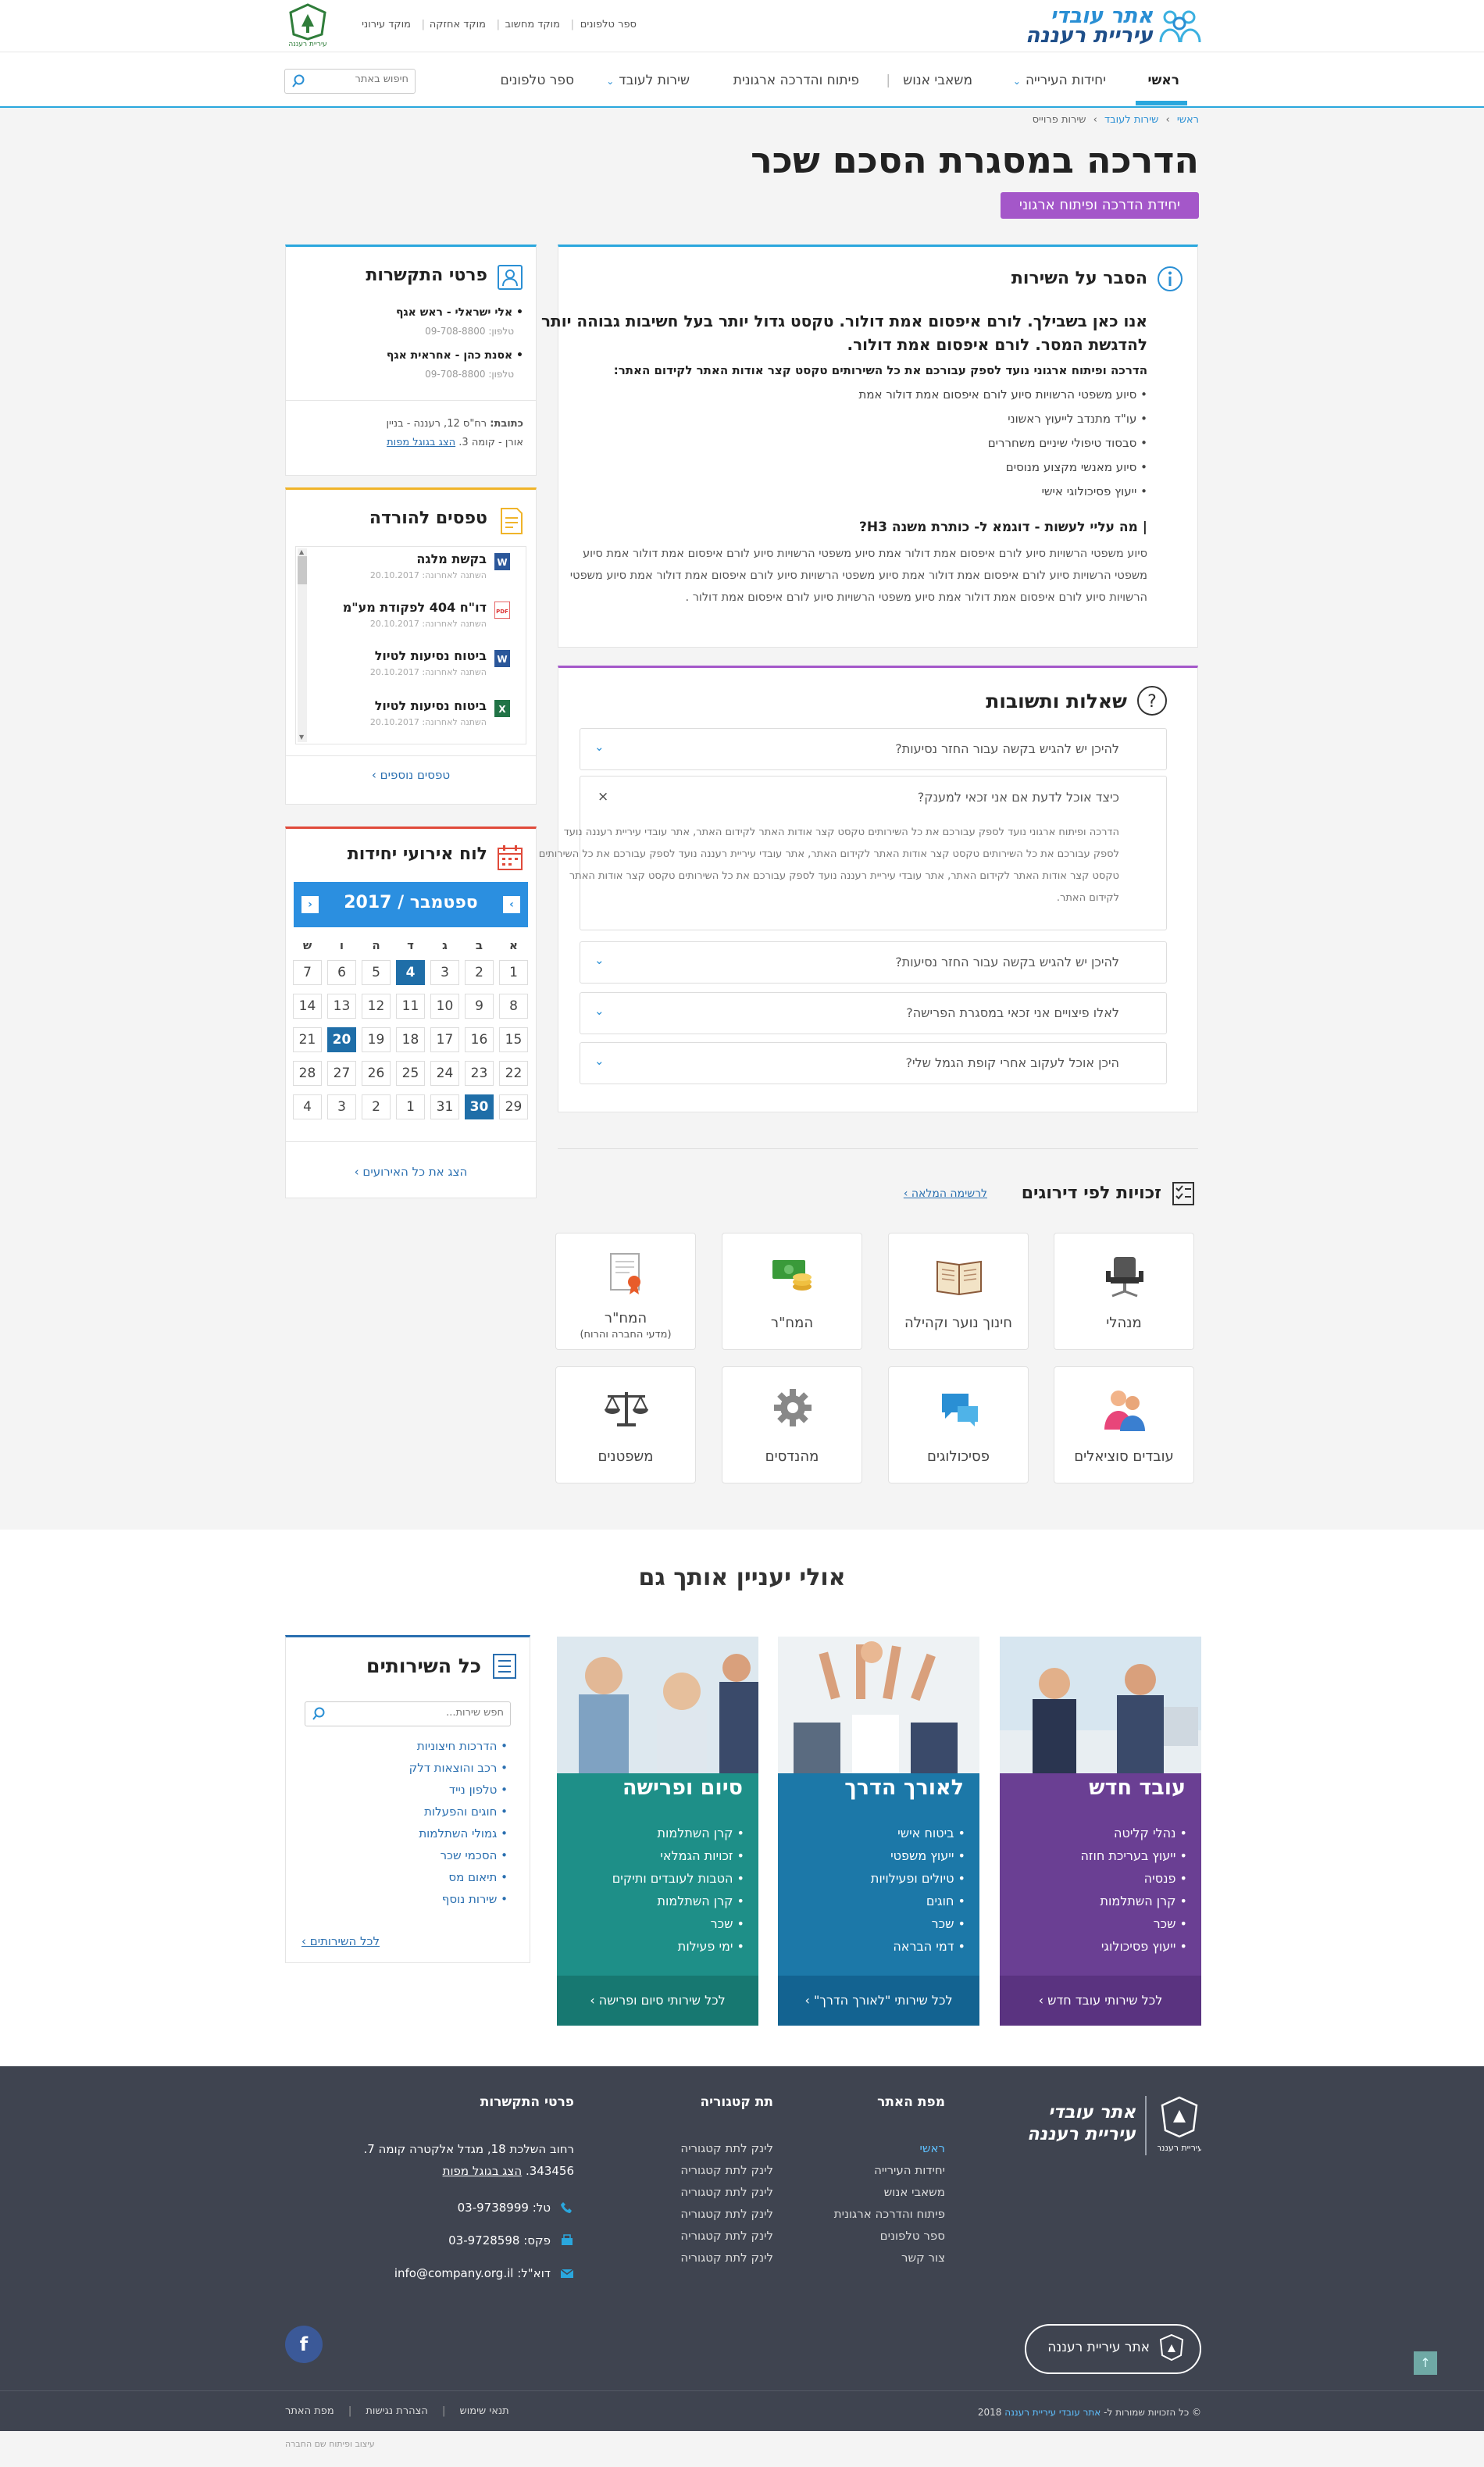  Describe the element at coordinates (878, 2001) in the screenshot. I see `service-card-footer-link: לכל שירותי "לאורך הדרך" ›` at that location.